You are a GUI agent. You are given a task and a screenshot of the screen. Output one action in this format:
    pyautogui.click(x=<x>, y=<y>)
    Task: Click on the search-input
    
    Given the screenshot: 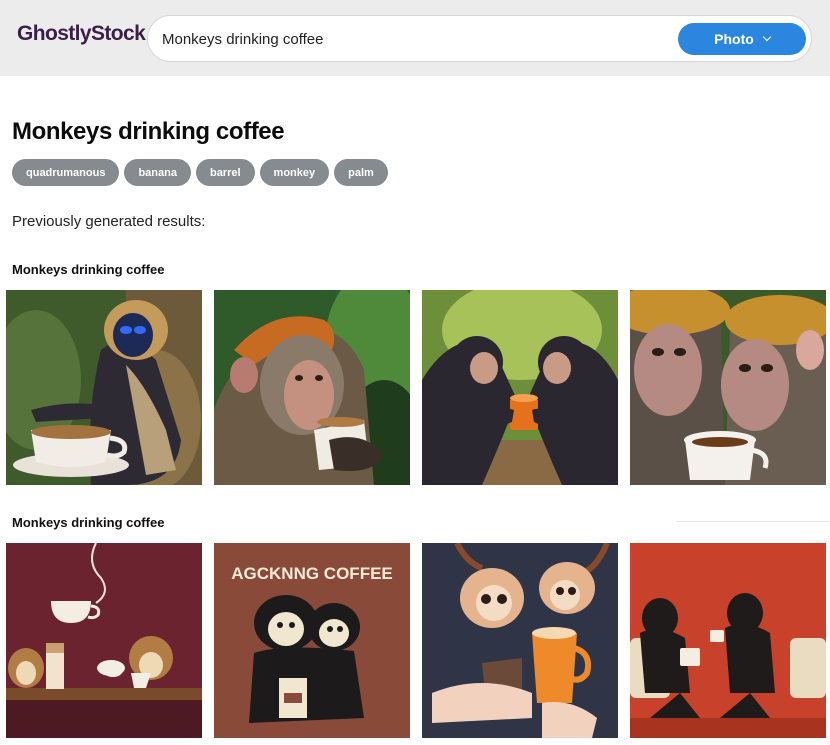 What is the action you would take?
    pyautogui.click(x=412, y=39)
    